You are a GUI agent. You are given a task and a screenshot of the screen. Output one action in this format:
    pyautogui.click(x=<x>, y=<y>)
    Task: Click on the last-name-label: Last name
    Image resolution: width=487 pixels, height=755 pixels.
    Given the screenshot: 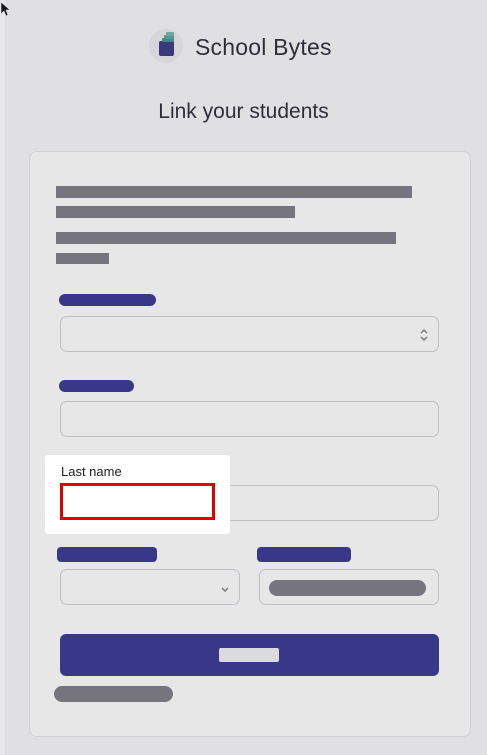 What is the action you would take?
    pyautogui.click(x=91, y=471)
    